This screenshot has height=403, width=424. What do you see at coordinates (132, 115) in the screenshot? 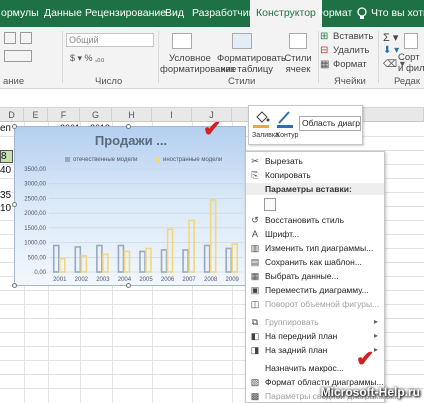
I see `column-header: H` at bounding box center [132, 115].